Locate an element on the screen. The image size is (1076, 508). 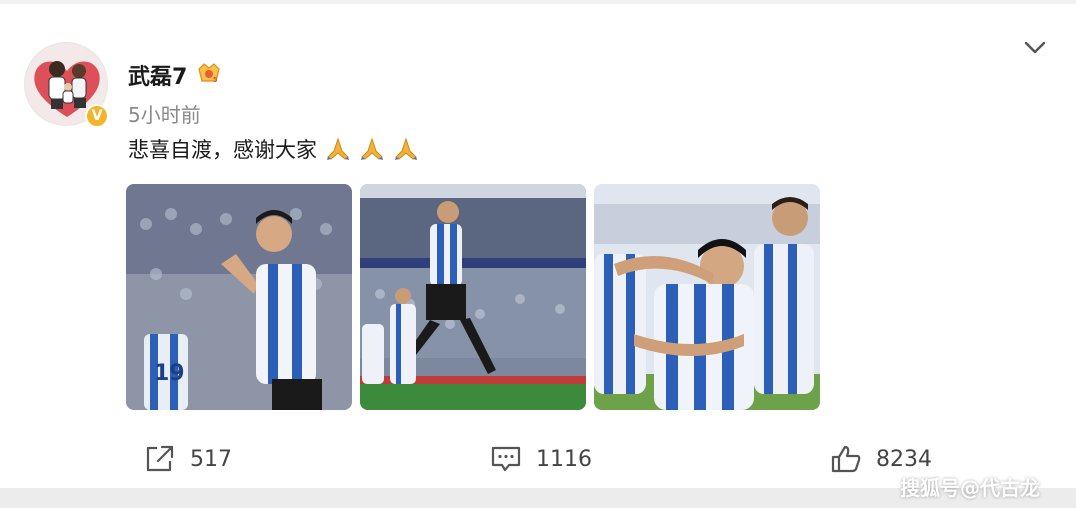
like-count: 8234 is located at coordinates (904, 459).